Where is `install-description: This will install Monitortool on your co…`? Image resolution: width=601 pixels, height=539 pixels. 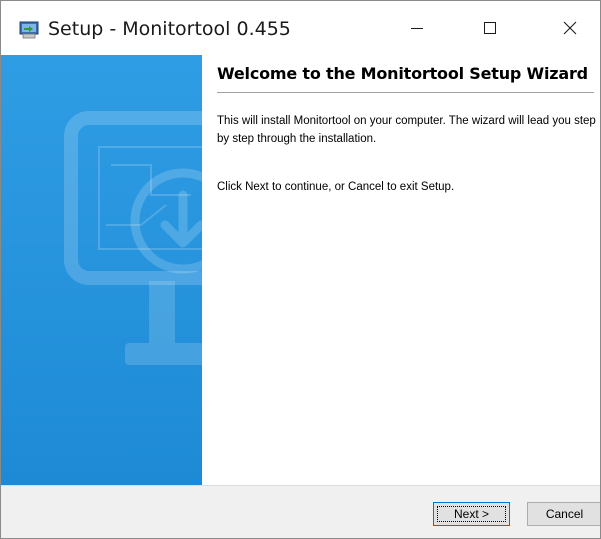
install-description: This will install Monitortool on your co… is located at coordinates (406, 130).